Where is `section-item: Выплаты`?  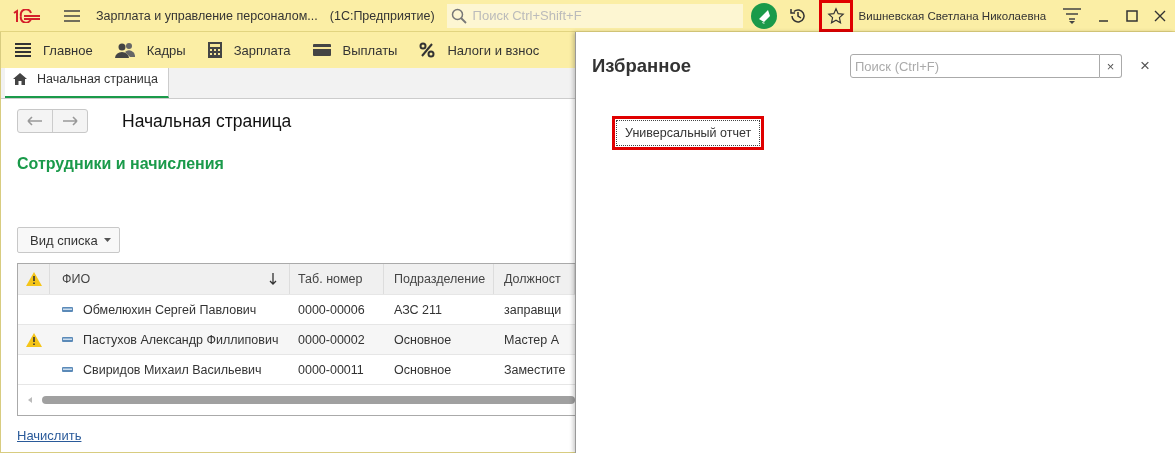 section-item: Выплаты is located at coordinates (355, 50).